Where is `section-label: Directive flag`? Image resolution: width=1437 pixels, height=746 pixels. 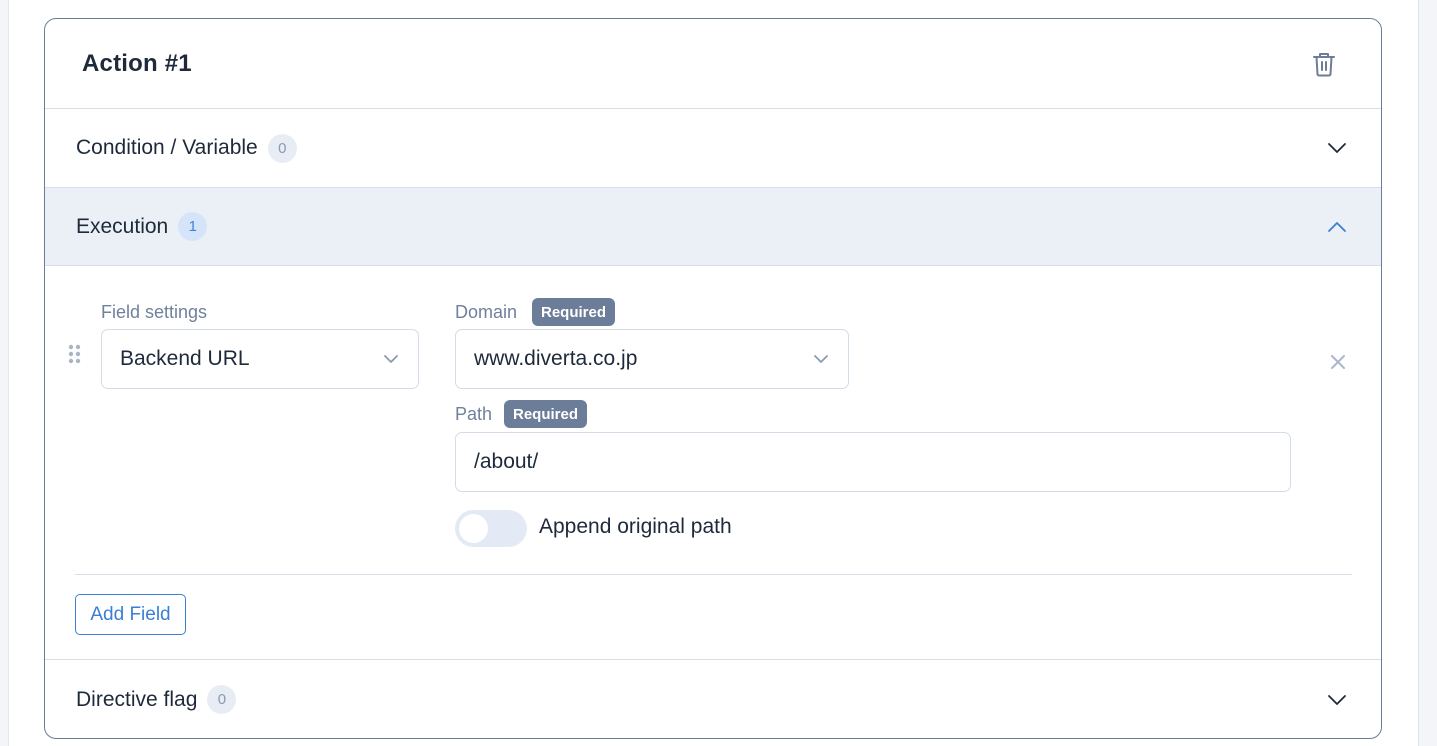 section-label: Directive flag is located at coordinates (137, 699).